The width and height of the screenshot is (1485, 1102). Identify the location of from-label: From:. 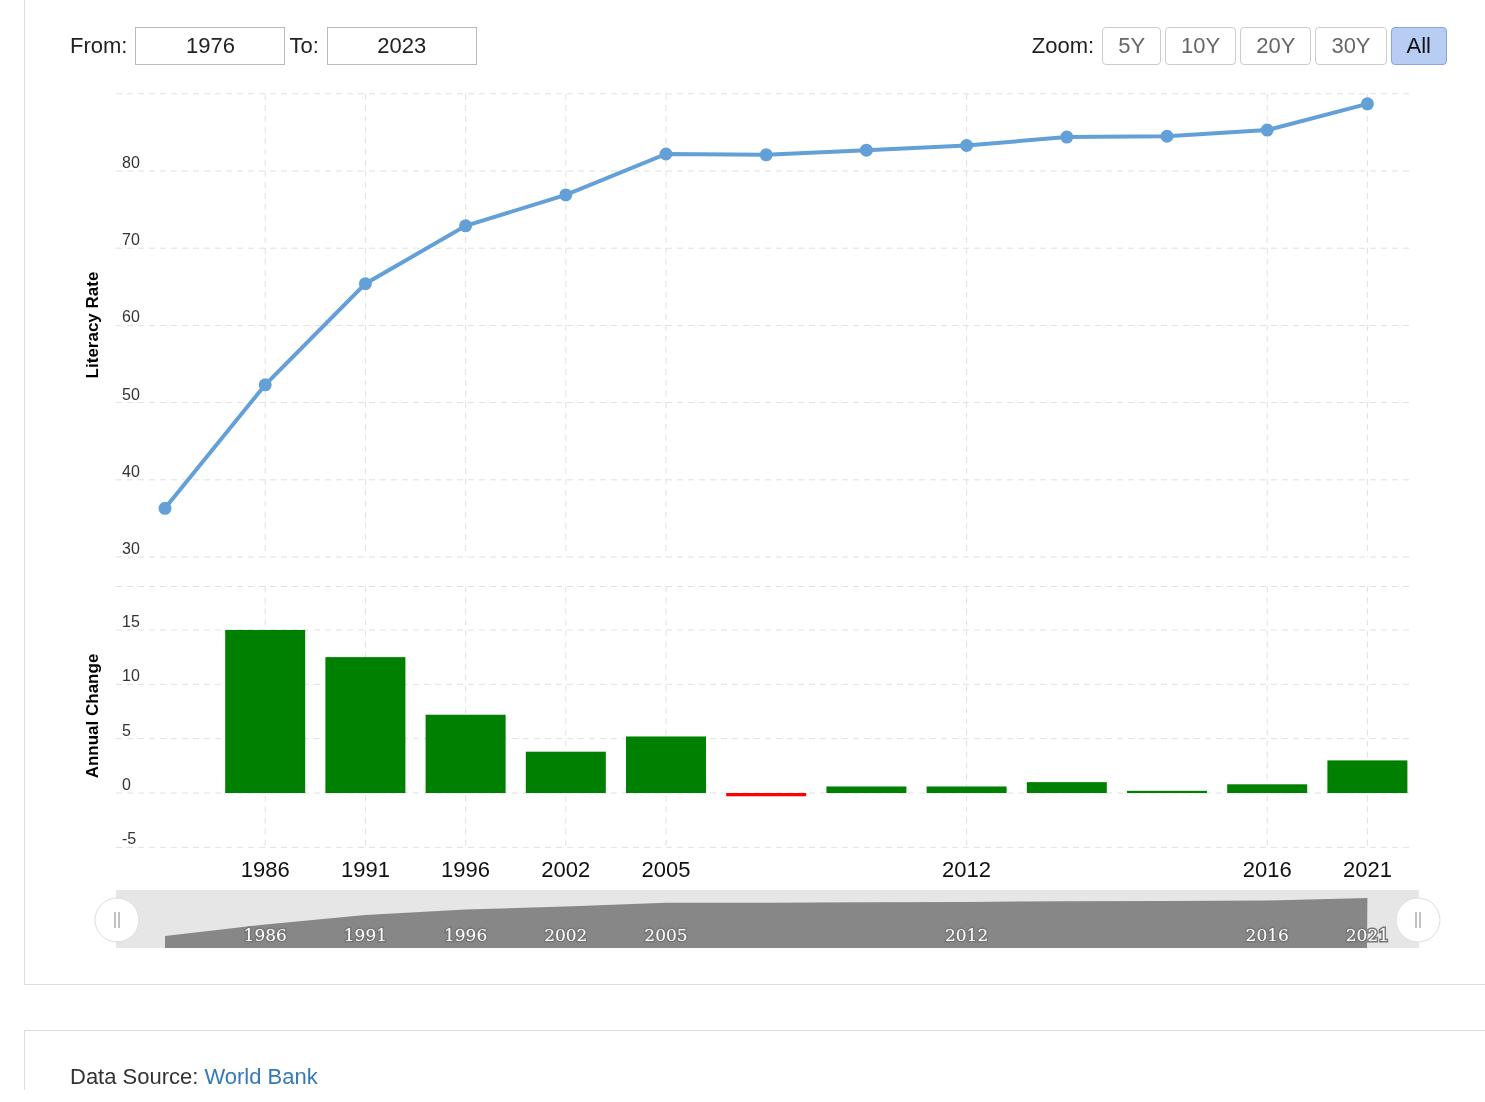
(99, 46).